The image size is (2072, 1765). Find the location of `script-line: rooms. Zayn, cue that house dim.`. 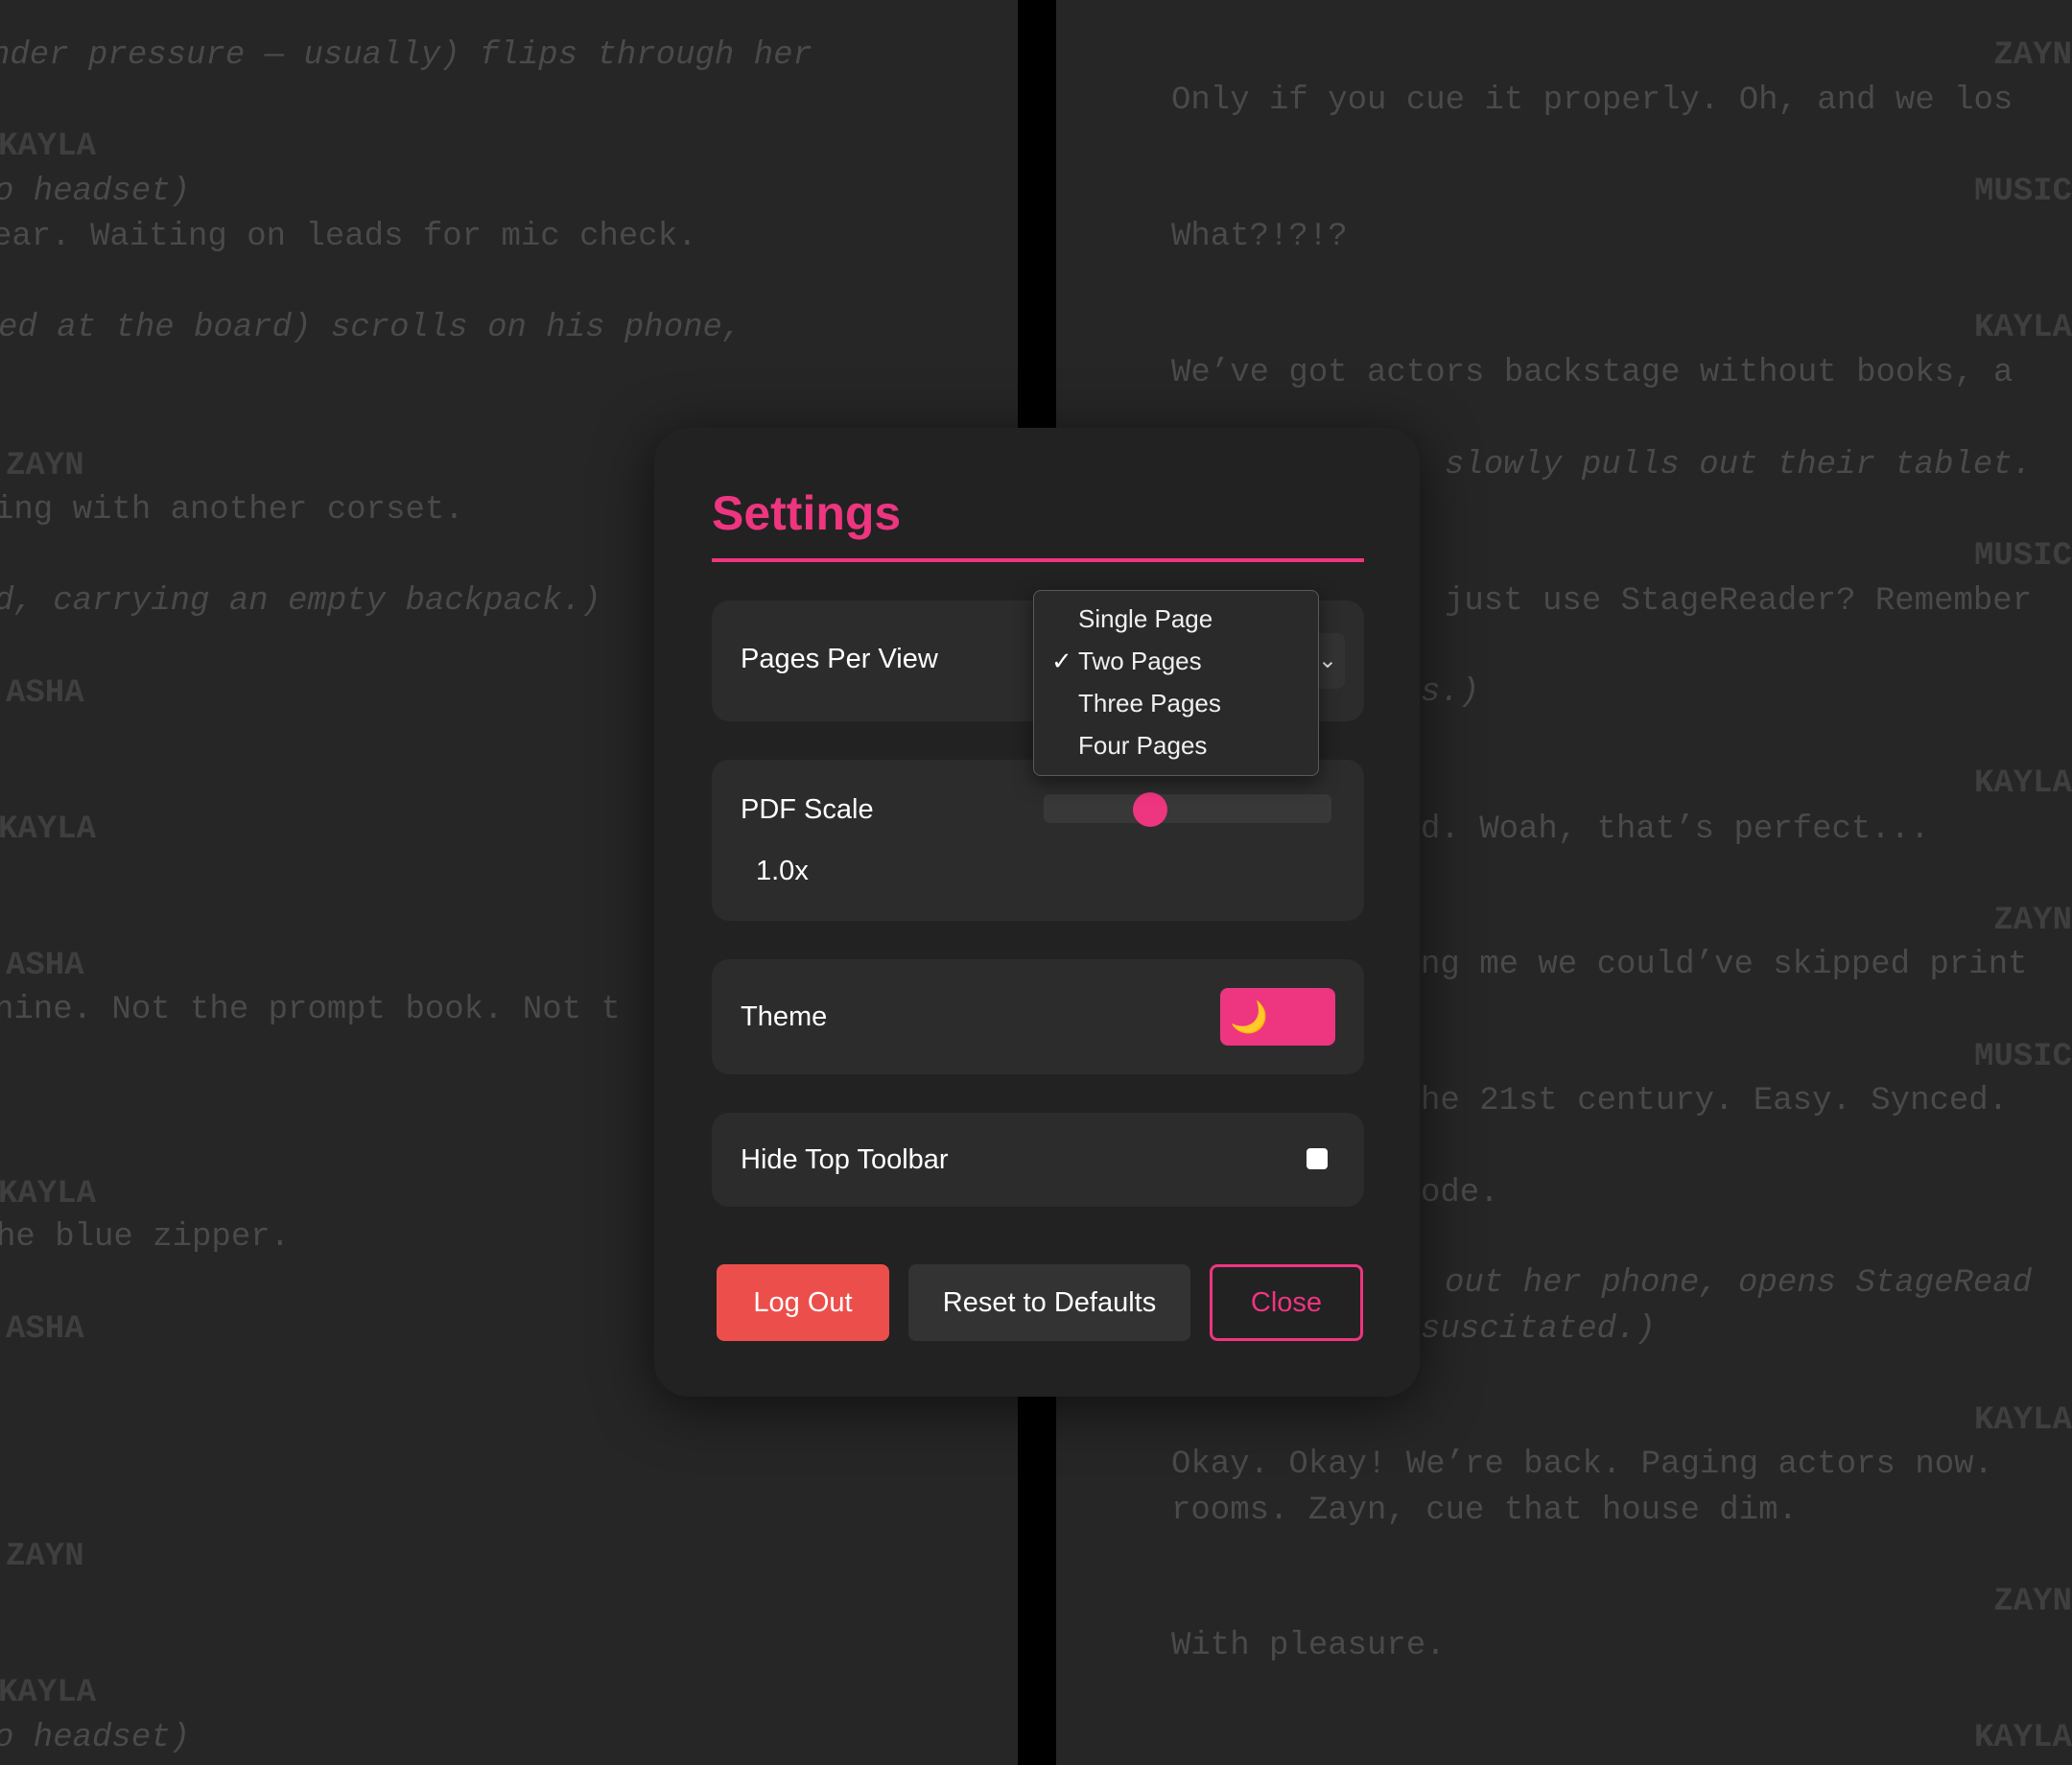

script-line: rooms. Zayn, cue that house dim. is located at coordinates (1484, 1511).